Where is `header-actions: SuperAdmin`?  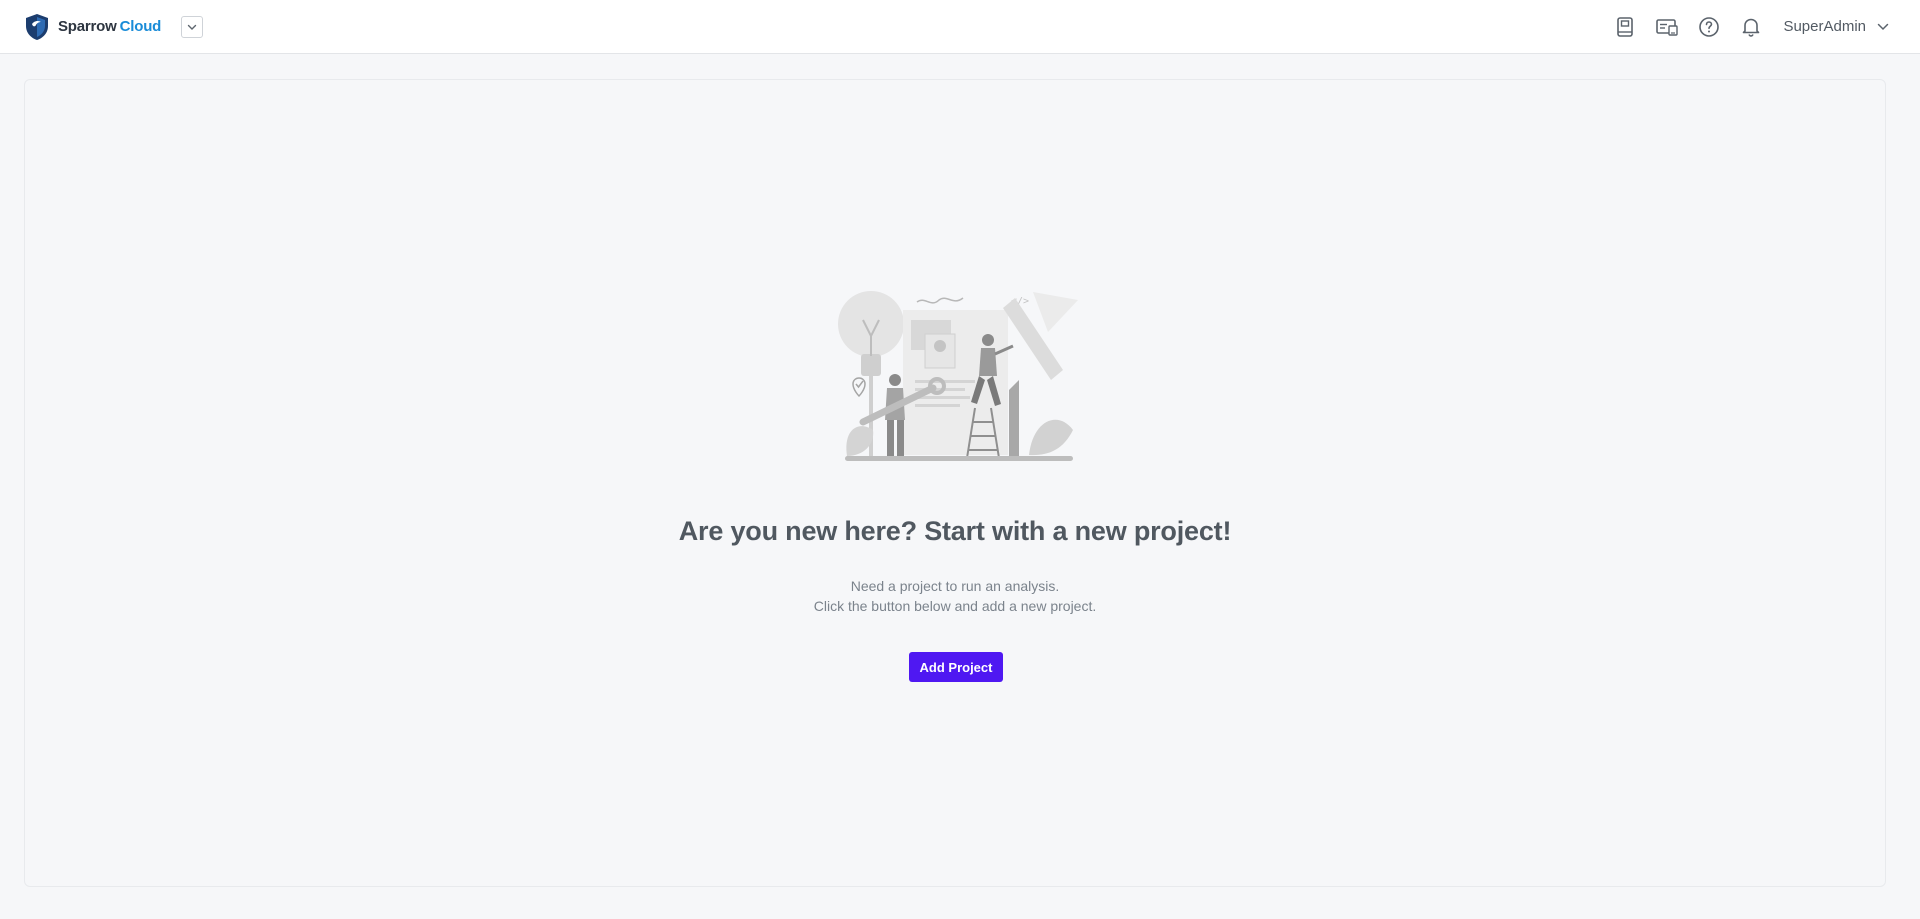
header-actions: SuperAdmin is located at coordinates (1754, 27).